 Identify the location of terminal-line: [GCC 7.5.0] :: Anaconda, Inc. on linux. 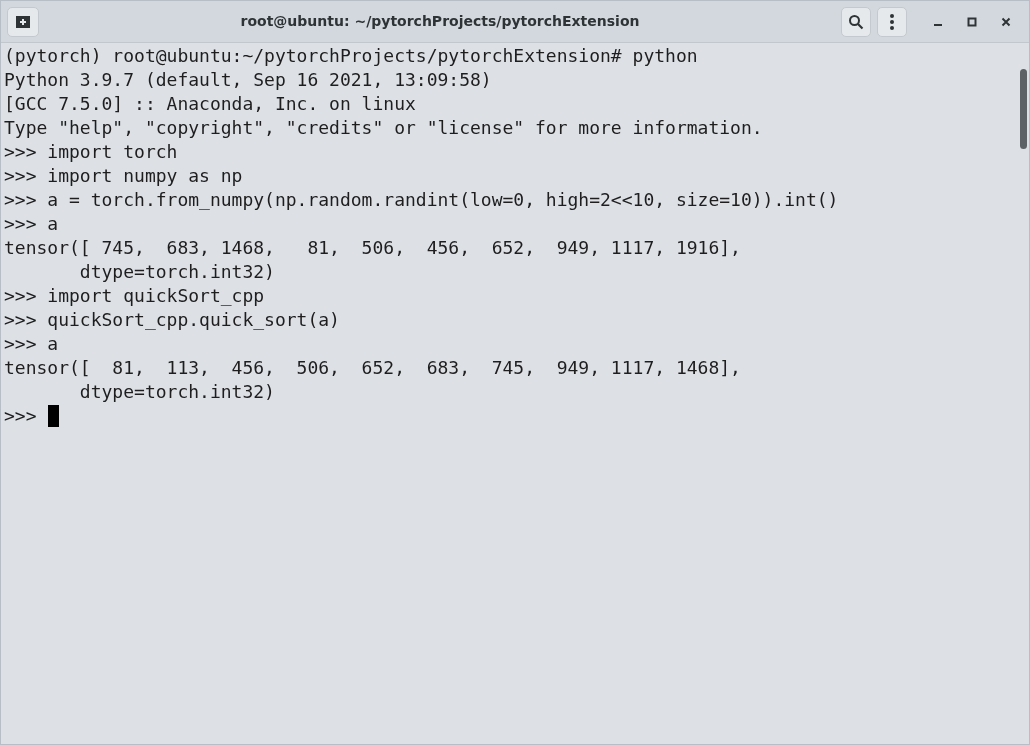
(210, 104).